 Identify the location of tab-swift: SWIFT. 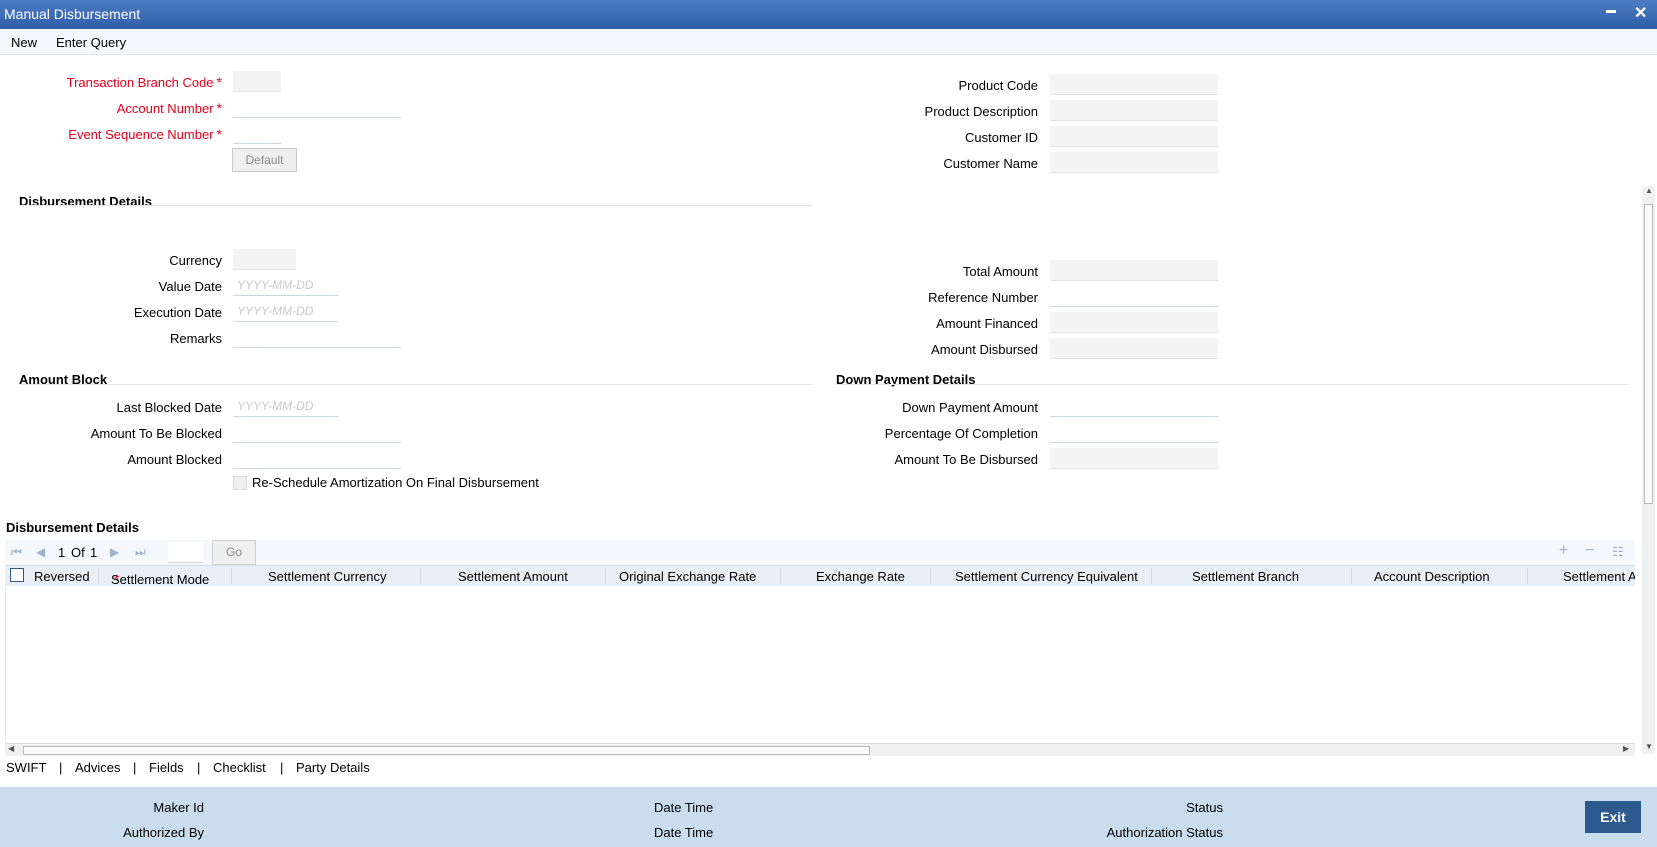
(26, 767).